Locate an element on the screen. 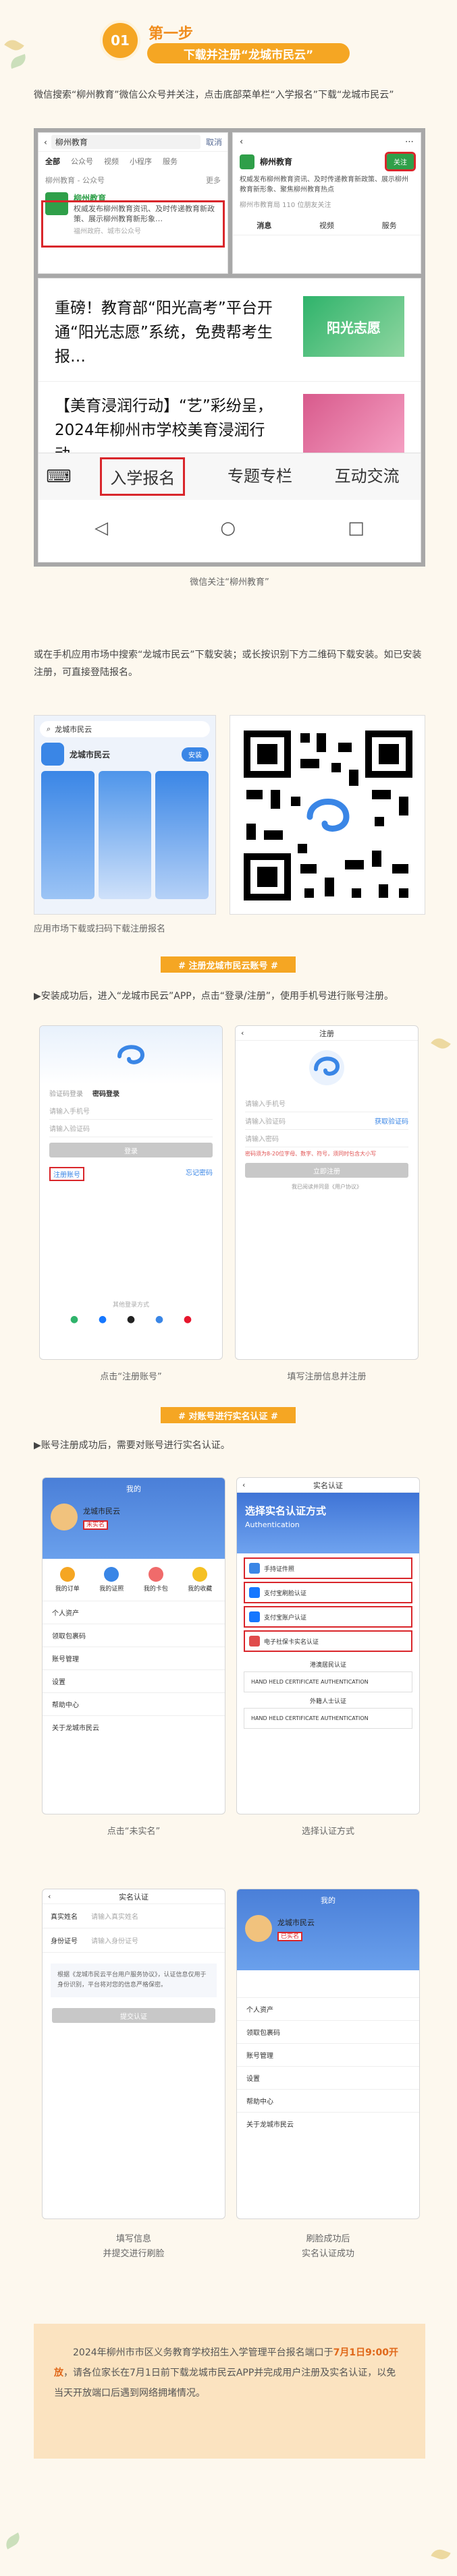  verify-option: 支付宝刷脸认证 is located at coordinates (328, 1592).